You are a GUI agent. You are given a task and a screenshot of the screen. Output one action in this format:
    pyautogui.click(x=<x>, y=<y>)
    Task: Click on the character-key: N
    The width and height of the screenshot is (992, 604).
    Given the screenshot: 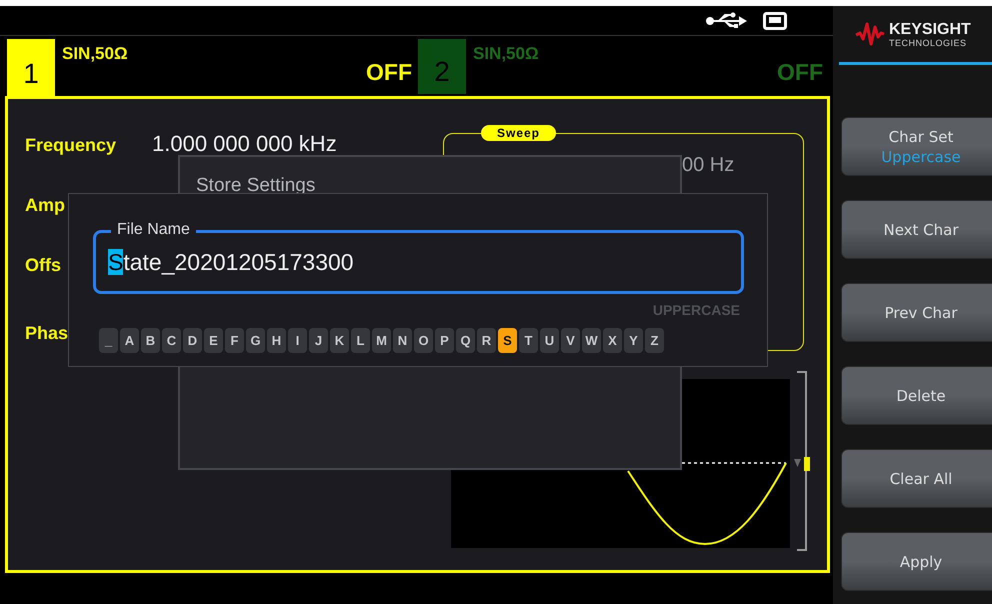 What is the action you would take?
    pyautogui.click(x=402, y=340)
    